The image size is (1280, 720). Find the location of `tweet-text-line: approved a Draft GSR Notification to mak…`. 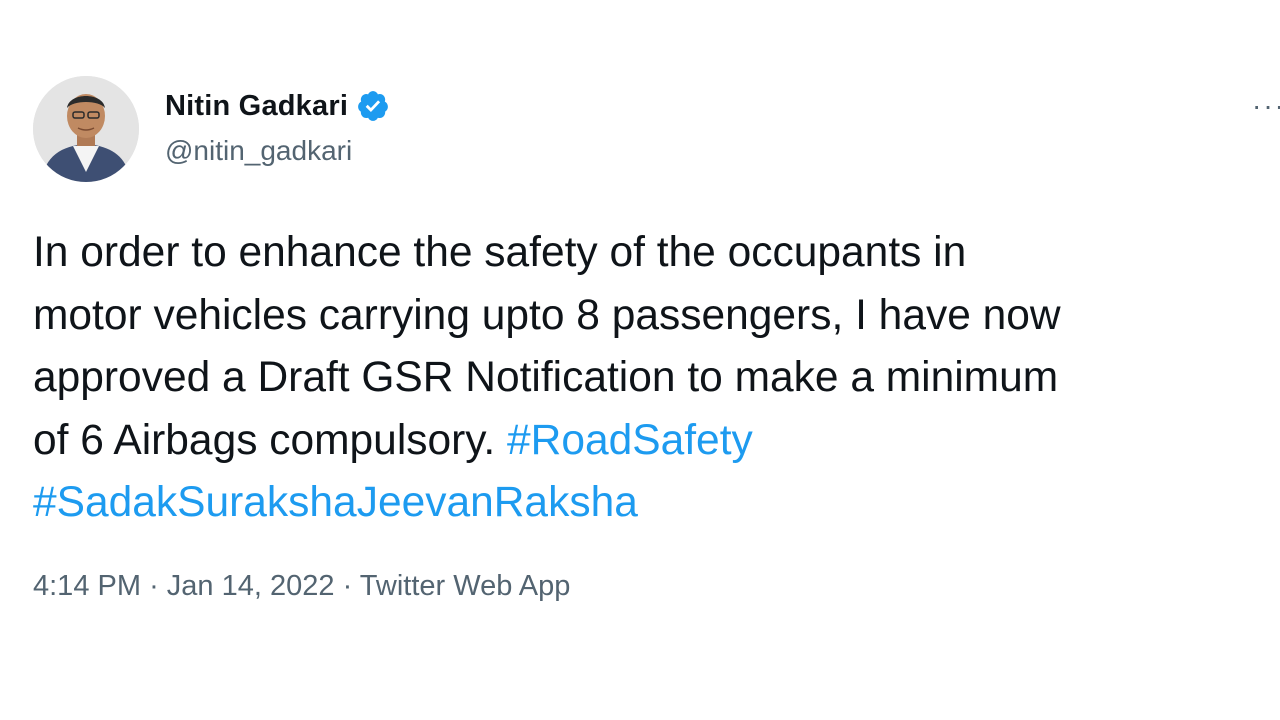

tweet-text-line: approved a Draft GSR Notification to mak… is located at coordinates (546, 377).